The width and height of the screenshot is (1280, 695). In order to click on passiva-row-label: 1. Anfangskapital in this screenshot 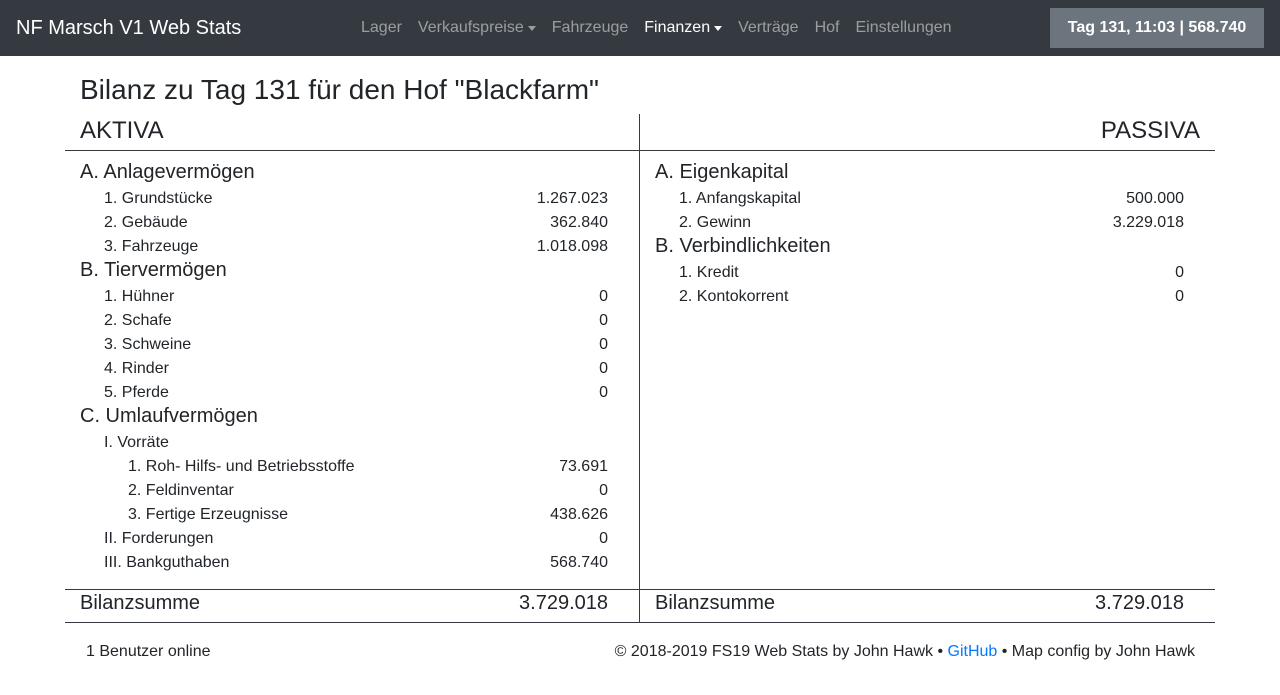, I will do `click(740, 198)`.